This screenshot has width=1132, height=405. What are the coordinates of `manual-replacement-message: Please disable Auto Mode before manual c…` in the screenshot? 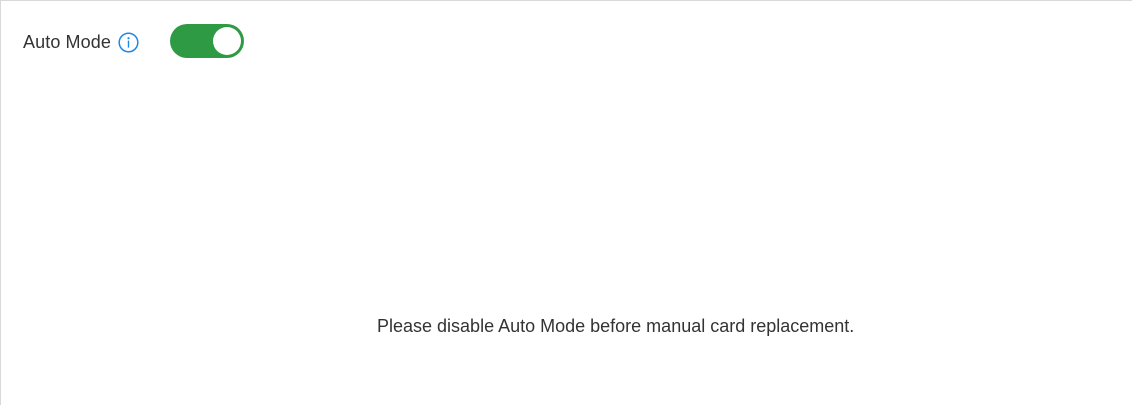 It's located at (616, 326).